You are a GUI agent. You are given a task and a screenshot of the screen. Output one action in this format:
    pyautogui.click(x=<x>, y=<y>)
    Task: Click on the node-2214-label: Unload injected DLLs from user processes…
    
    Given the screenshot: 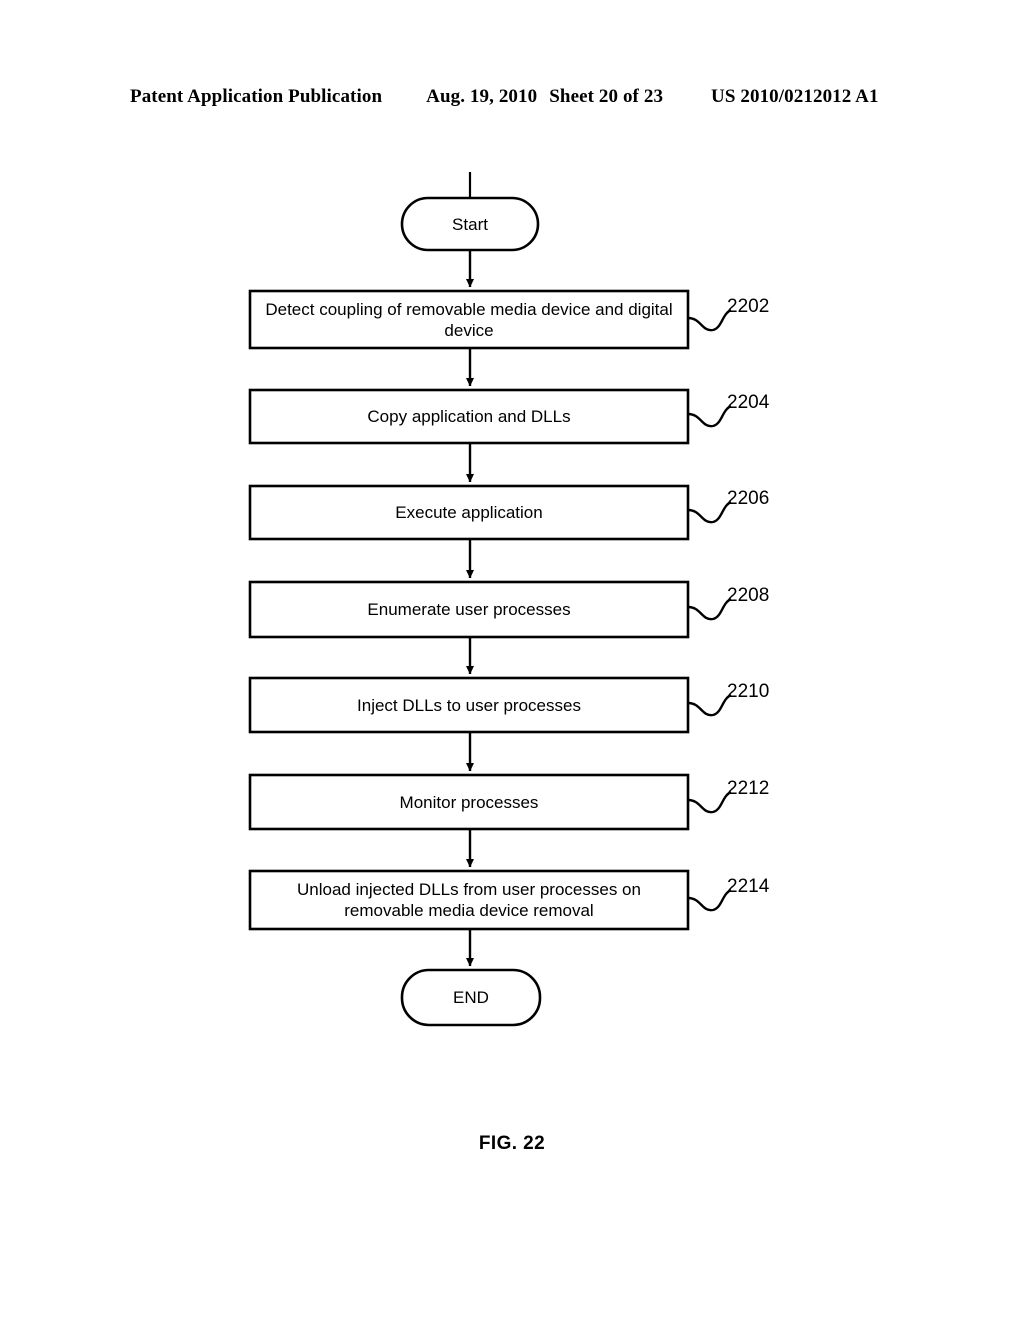 What is the action you would take?
    pyautogui.click(x=469, y=900)
    